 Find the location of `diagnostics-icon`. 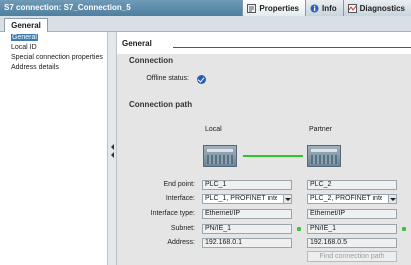

diagnostics-icon is located at coordinates (352, 8).